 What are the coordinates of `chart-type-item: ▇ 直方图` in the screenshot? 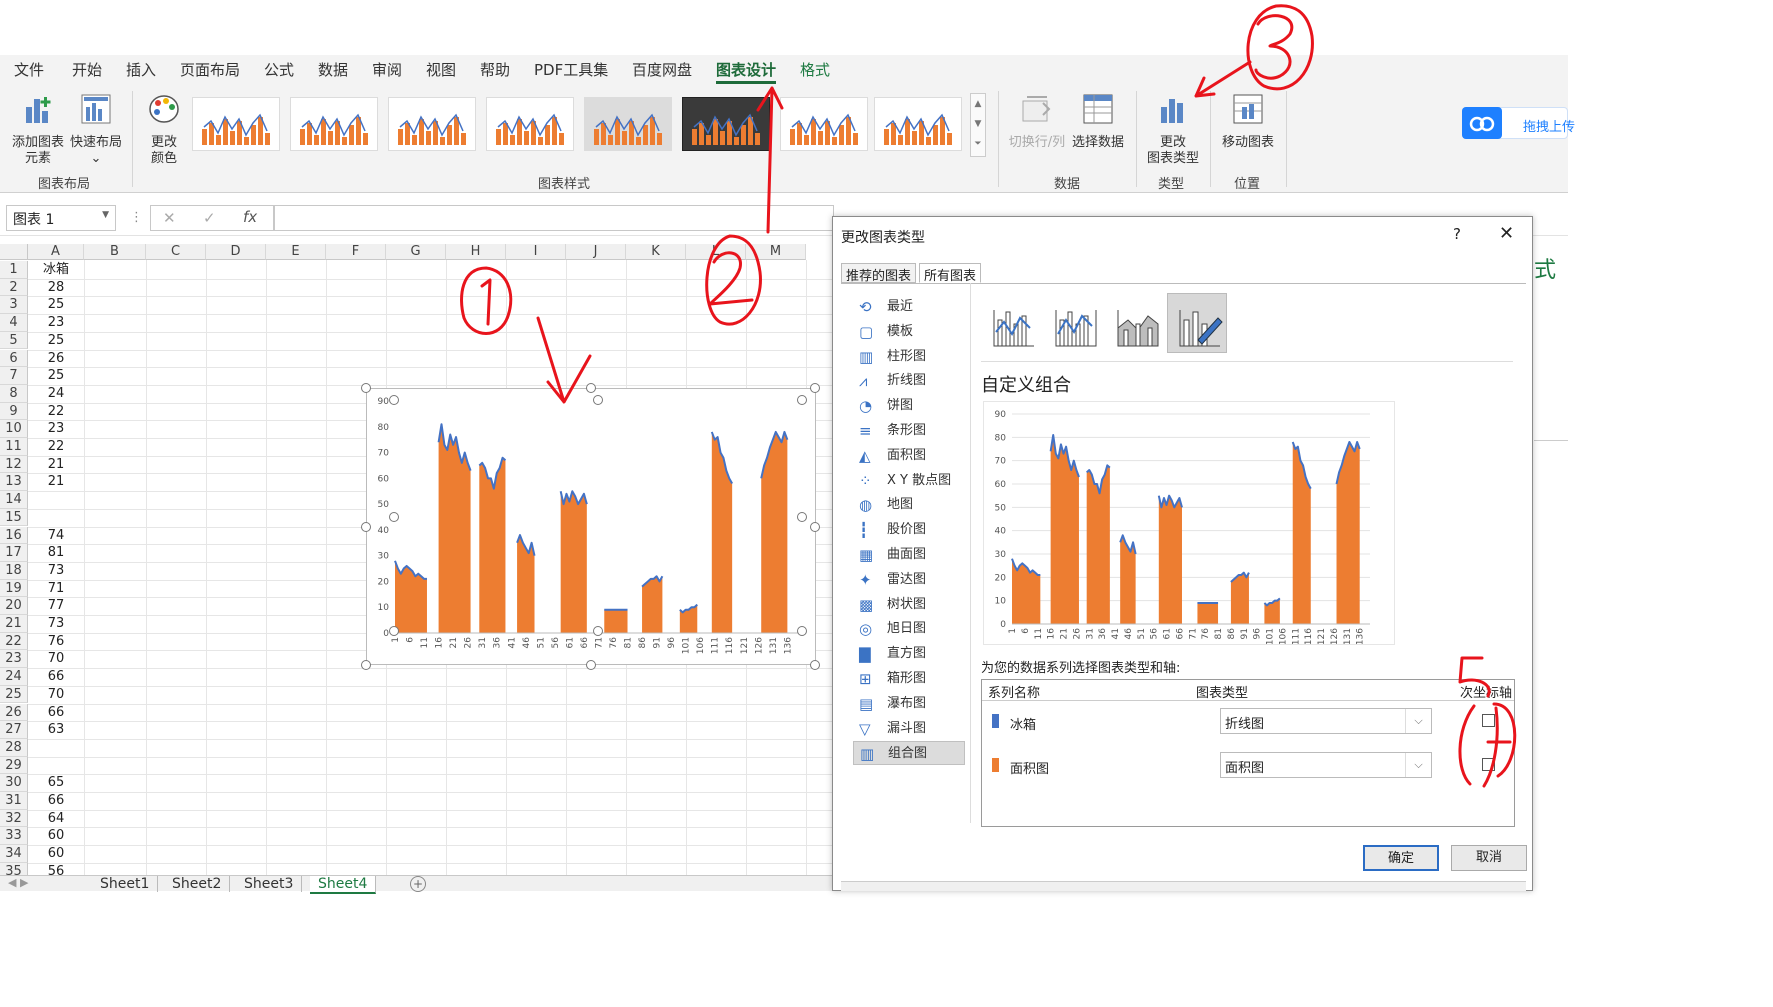 It's located at (909, 654).